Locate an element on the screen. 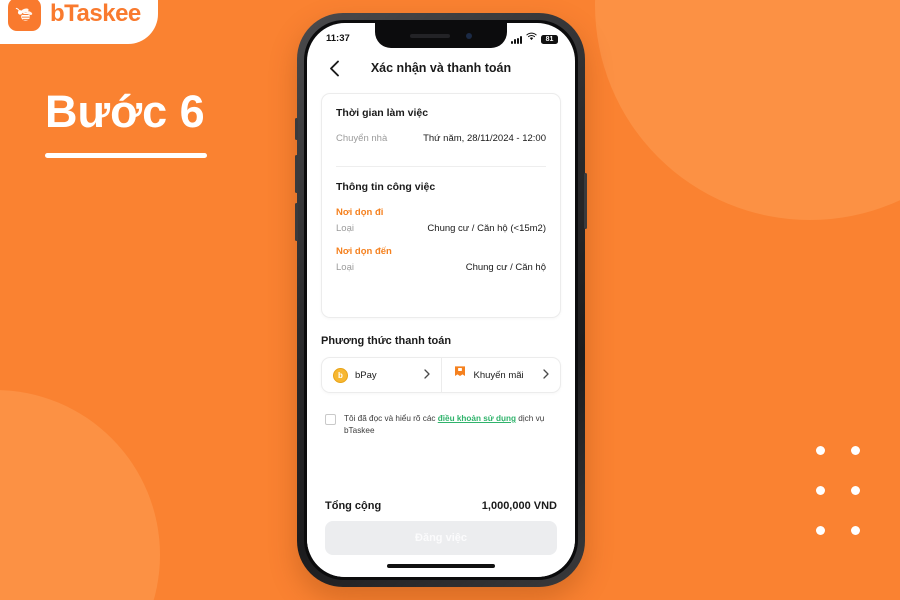 This screenshot has width=900, height=600. dropoff-type-value: Chung cư / Căn hộ is located at coordinates (505, 267).